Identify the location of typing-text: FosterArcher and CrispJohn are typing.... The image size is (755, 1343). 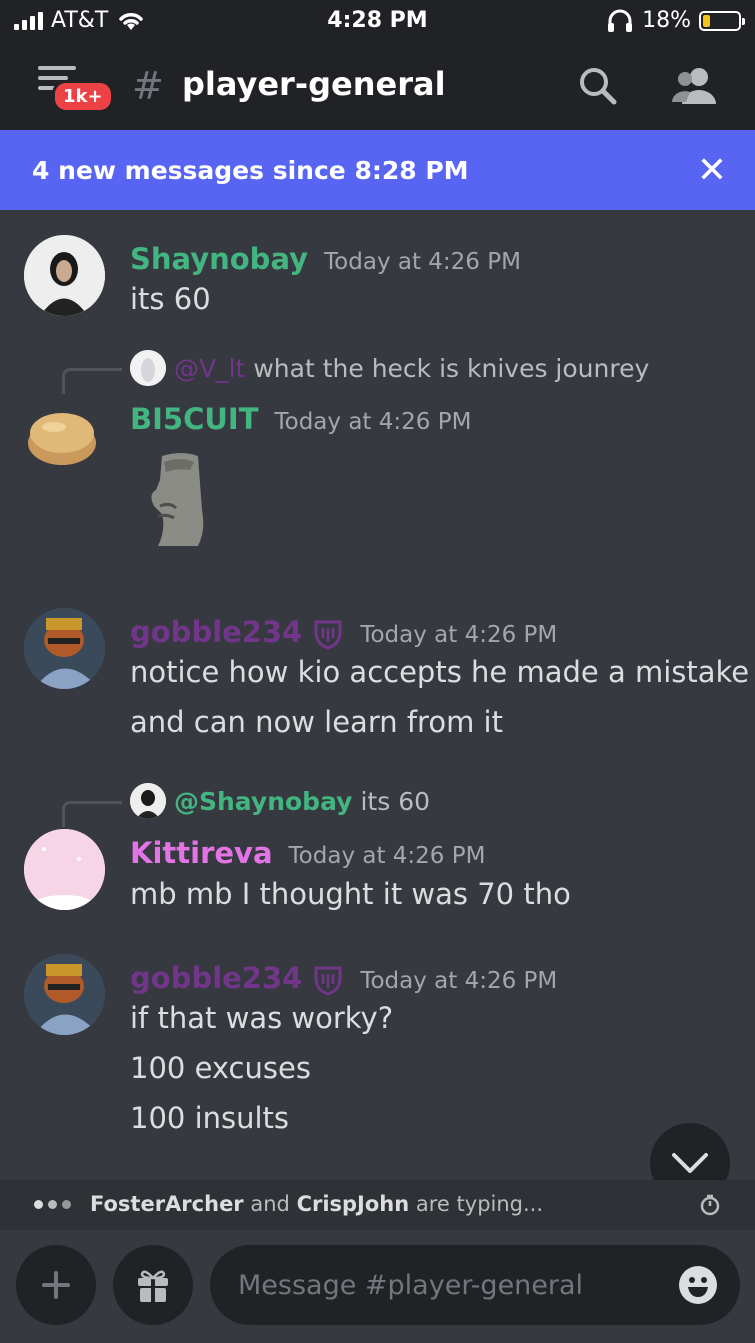
(317, 1204).